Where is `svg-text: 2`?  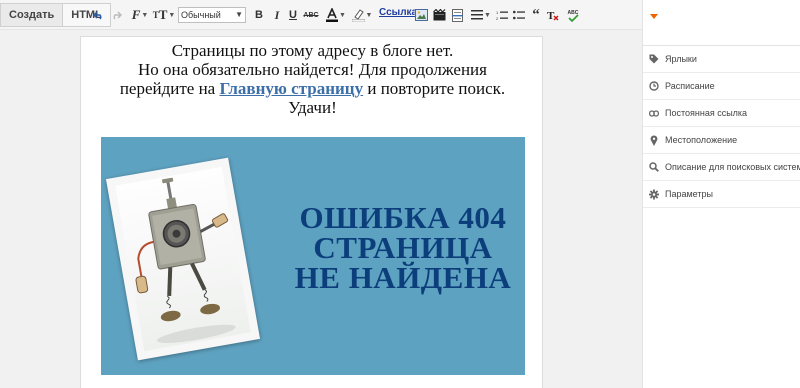 svg-text: 2 is located at coordinates (497, 18).